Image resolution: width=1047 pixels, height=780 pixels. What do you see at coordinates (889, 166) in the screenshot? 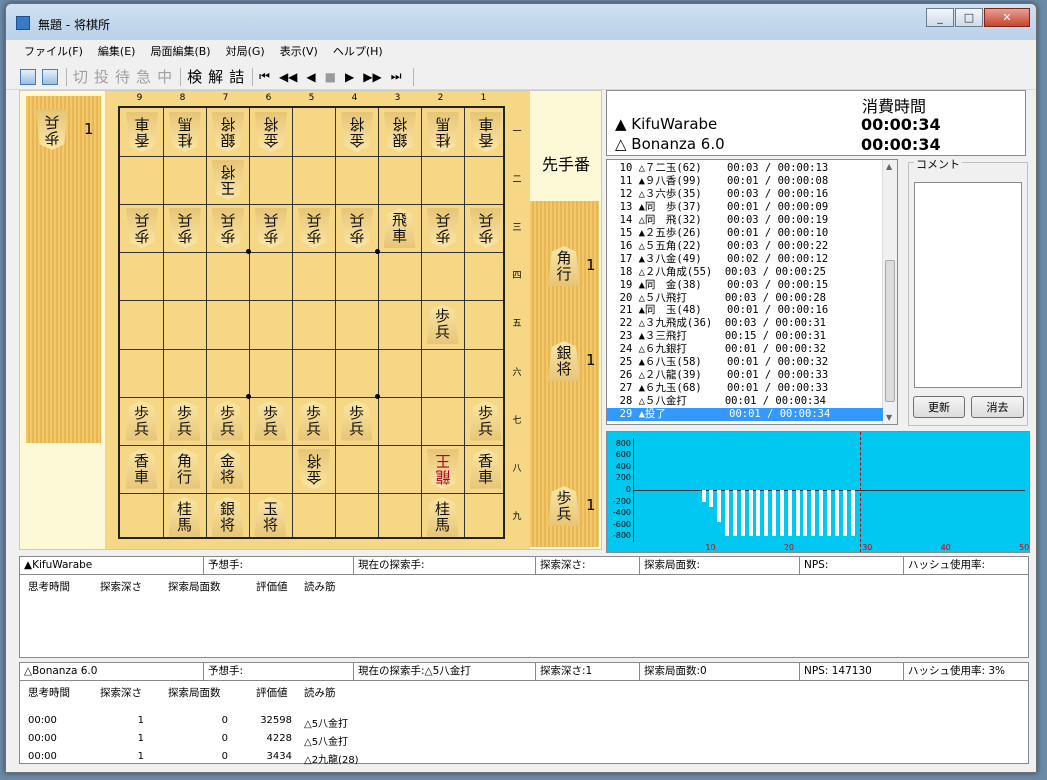
I see `scroll-up-icon: ▲` at bounding box center [889, 166].